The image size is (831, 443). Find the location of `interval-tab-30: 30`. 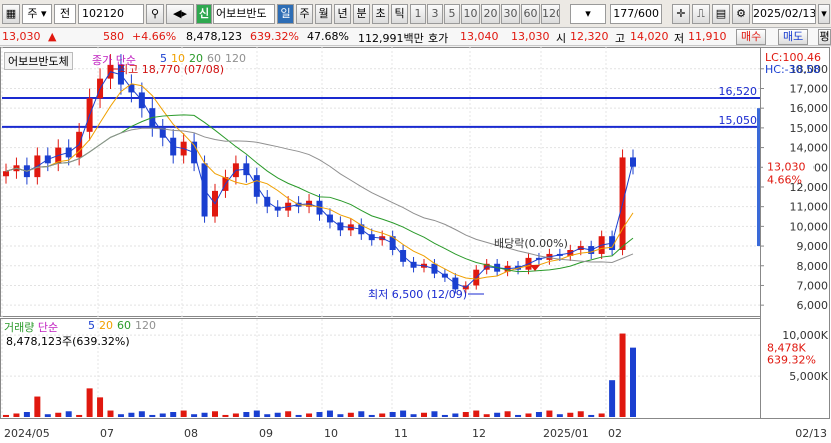

interval-tab-30: 30 is located at coordinates (510, 14).